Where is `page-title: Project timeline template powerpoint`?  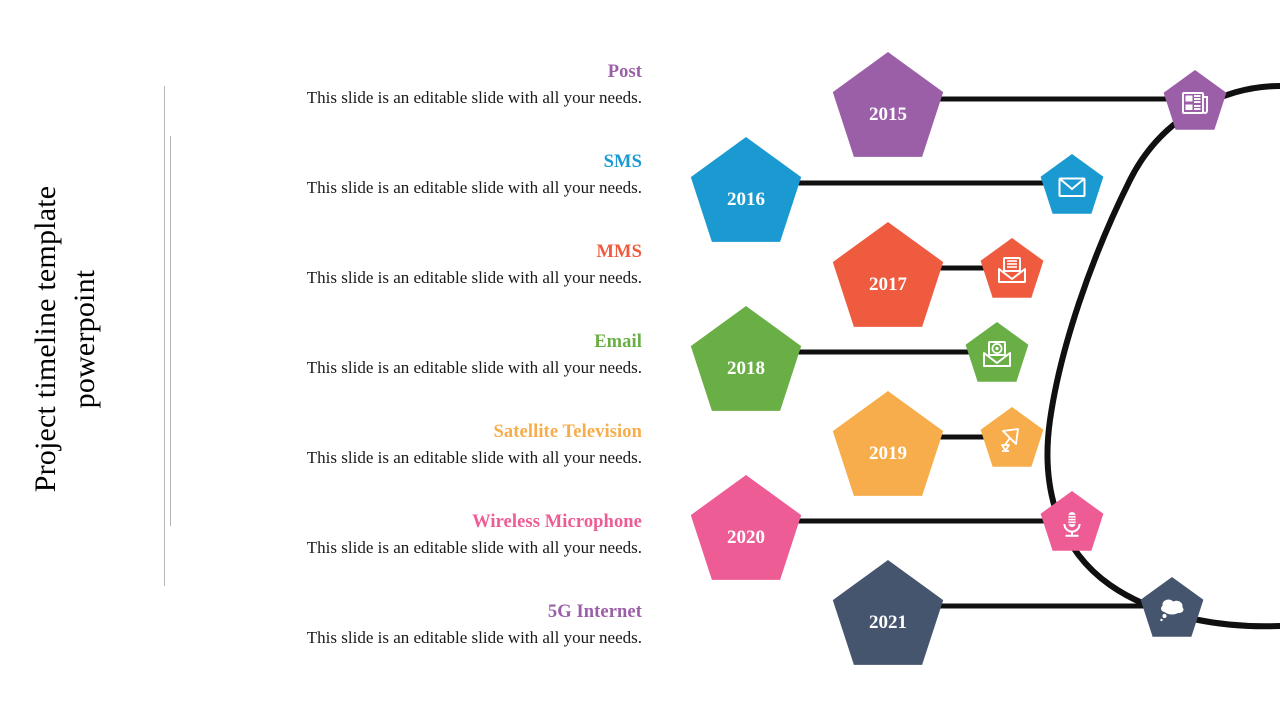
page-title: Project timeline template powerpoint is located at coordinates (65, 339).